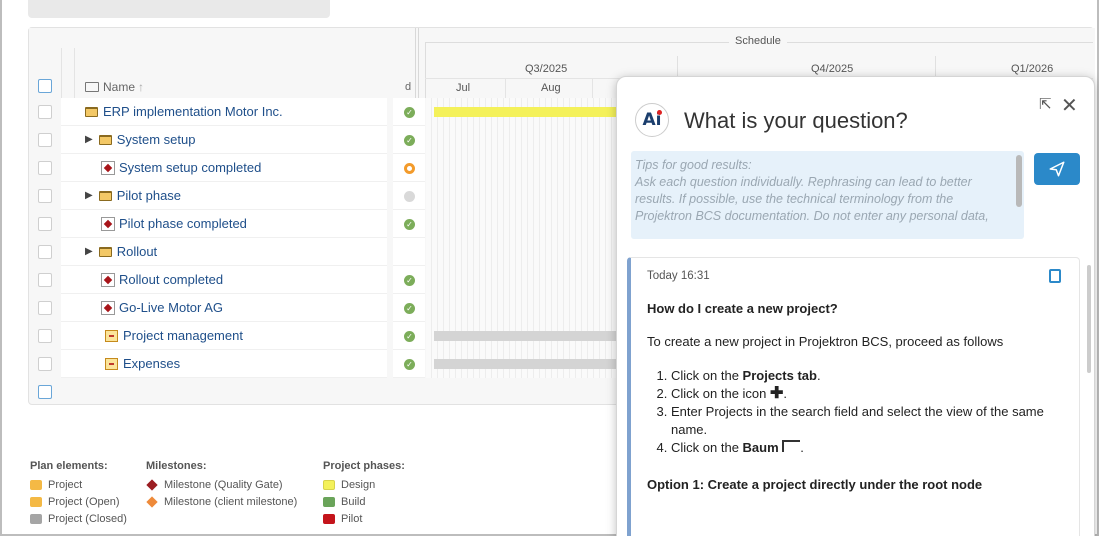  Describe the element at coordinates (69, 466) in the screenshot. I see `legend-title: Plan elements:` at that location.